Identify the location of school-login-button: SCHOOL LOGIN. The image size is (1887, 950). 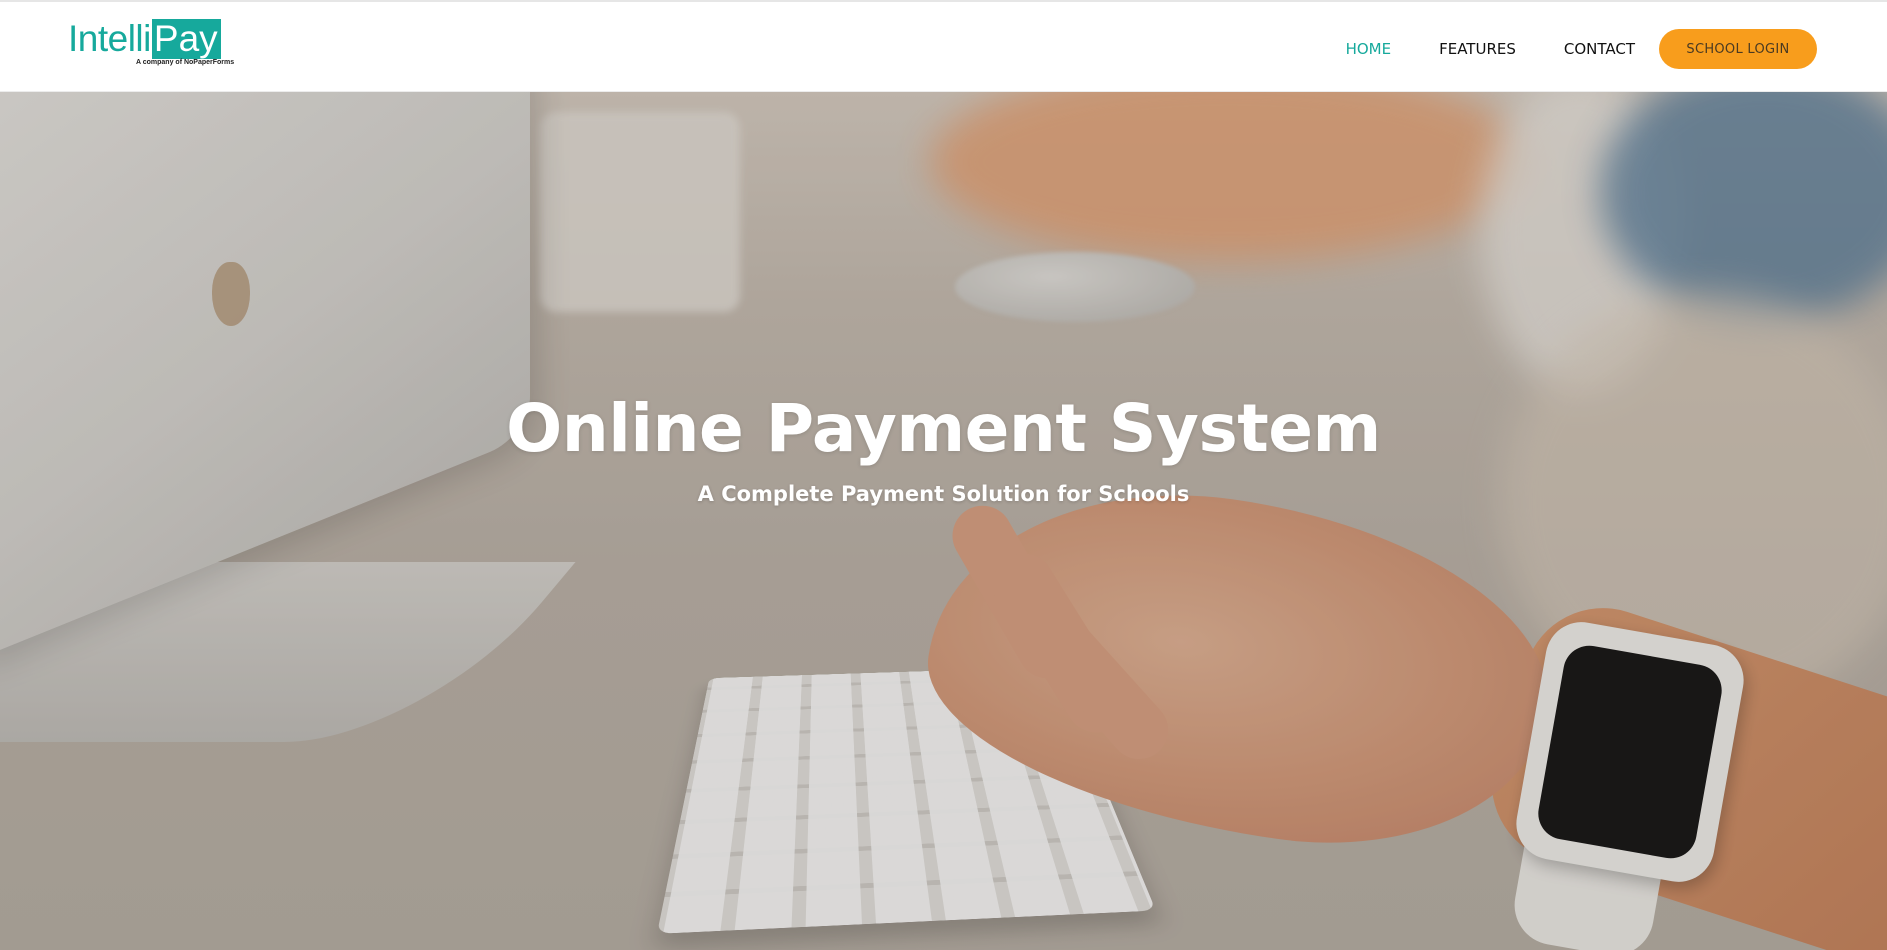
(1738, 49).